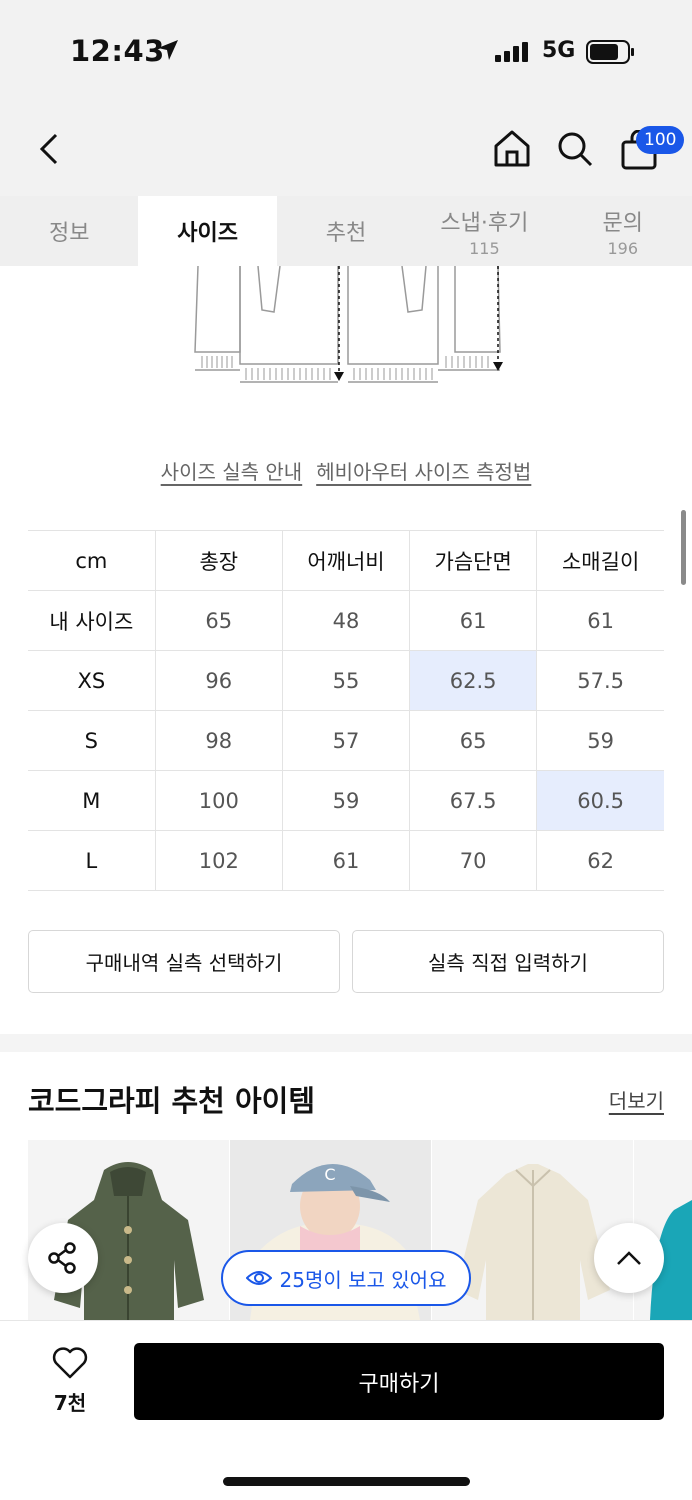 Image resolution: width=692 pixels, height=1500 pixels. Describe the element at coordinates (473, 560) in the screenshot. I see `table-header: 가슴단면` at that location.